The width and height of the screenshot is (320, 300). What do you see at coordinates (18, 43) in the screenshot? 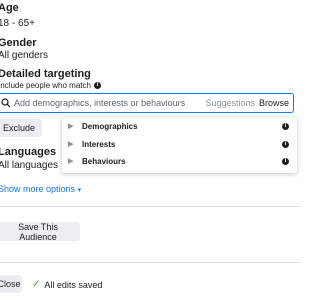
I see `gender-label: Gender` at bounding box center [18, 43].